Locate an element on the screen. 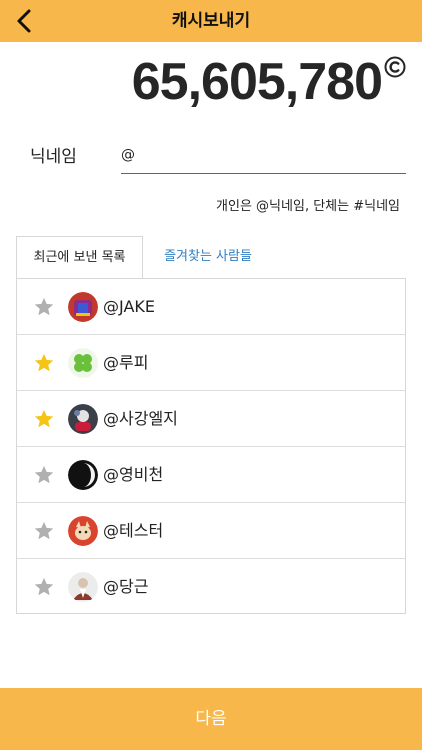  balance-display: 65,605,780 is located at coordinates (269, 82).